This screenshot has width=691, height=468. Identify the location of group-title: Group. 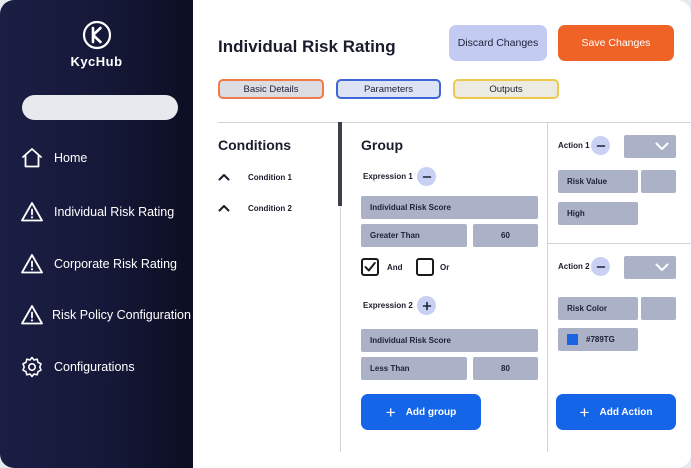
(382, 145).